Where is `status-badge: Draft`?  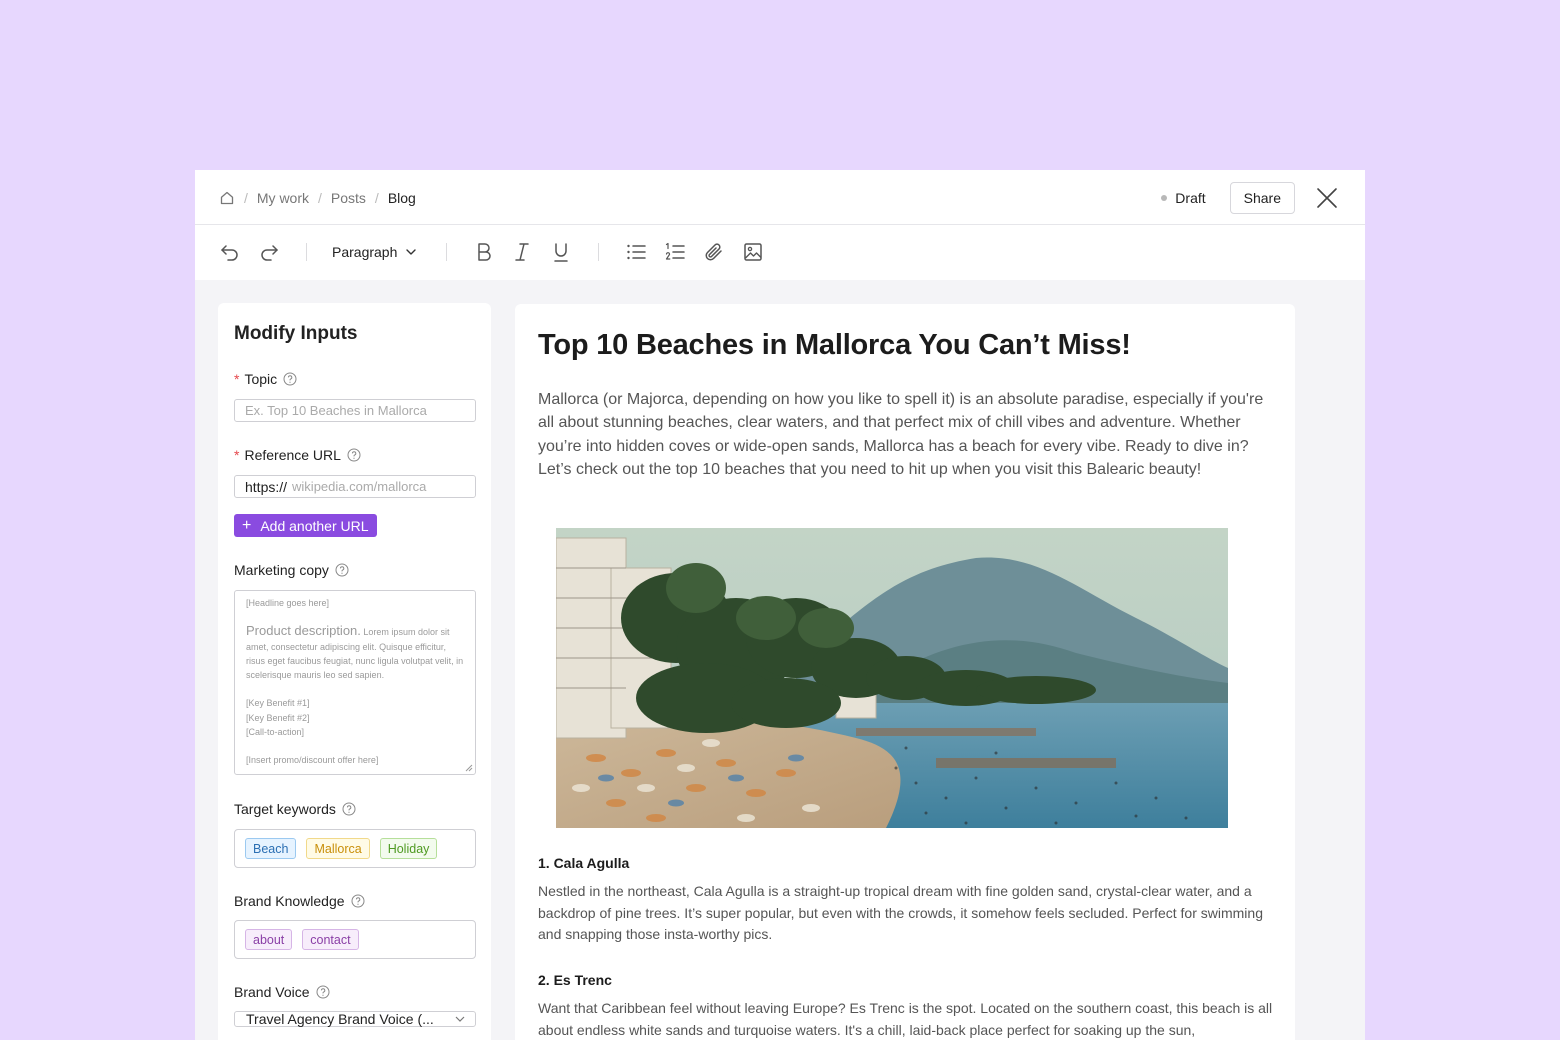
status-badge: Draft is located at coordinates (1183, 197).